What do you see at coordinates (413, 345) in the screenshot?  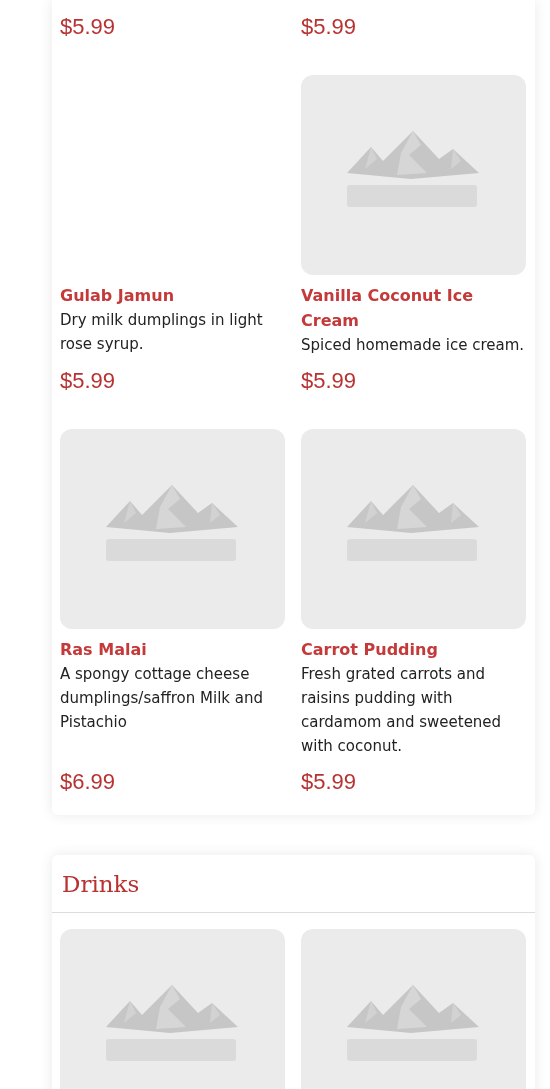 I see `dish-description: Spiced homemade ice cream.` at bounding box center [413, 345].